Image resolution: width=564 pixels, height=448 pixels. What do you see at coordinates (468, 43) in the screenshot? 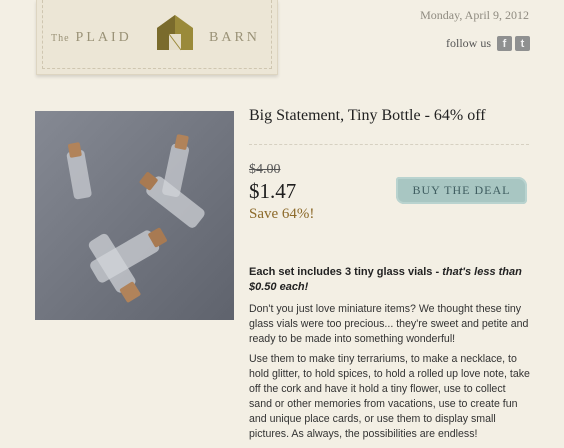
I see `follow-us-label: follow us` at bounding box center [468, 43].